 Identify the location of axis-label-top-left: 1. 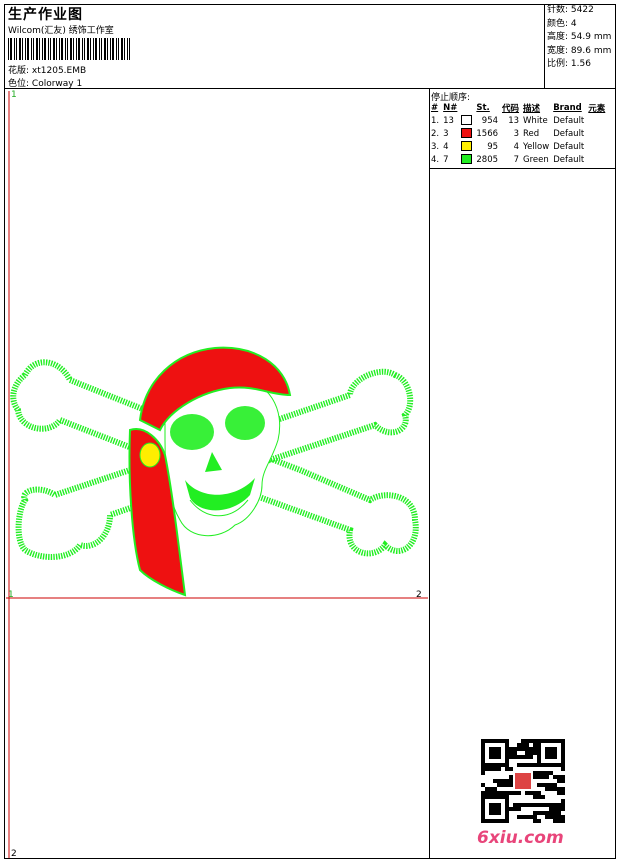
(14, 95).